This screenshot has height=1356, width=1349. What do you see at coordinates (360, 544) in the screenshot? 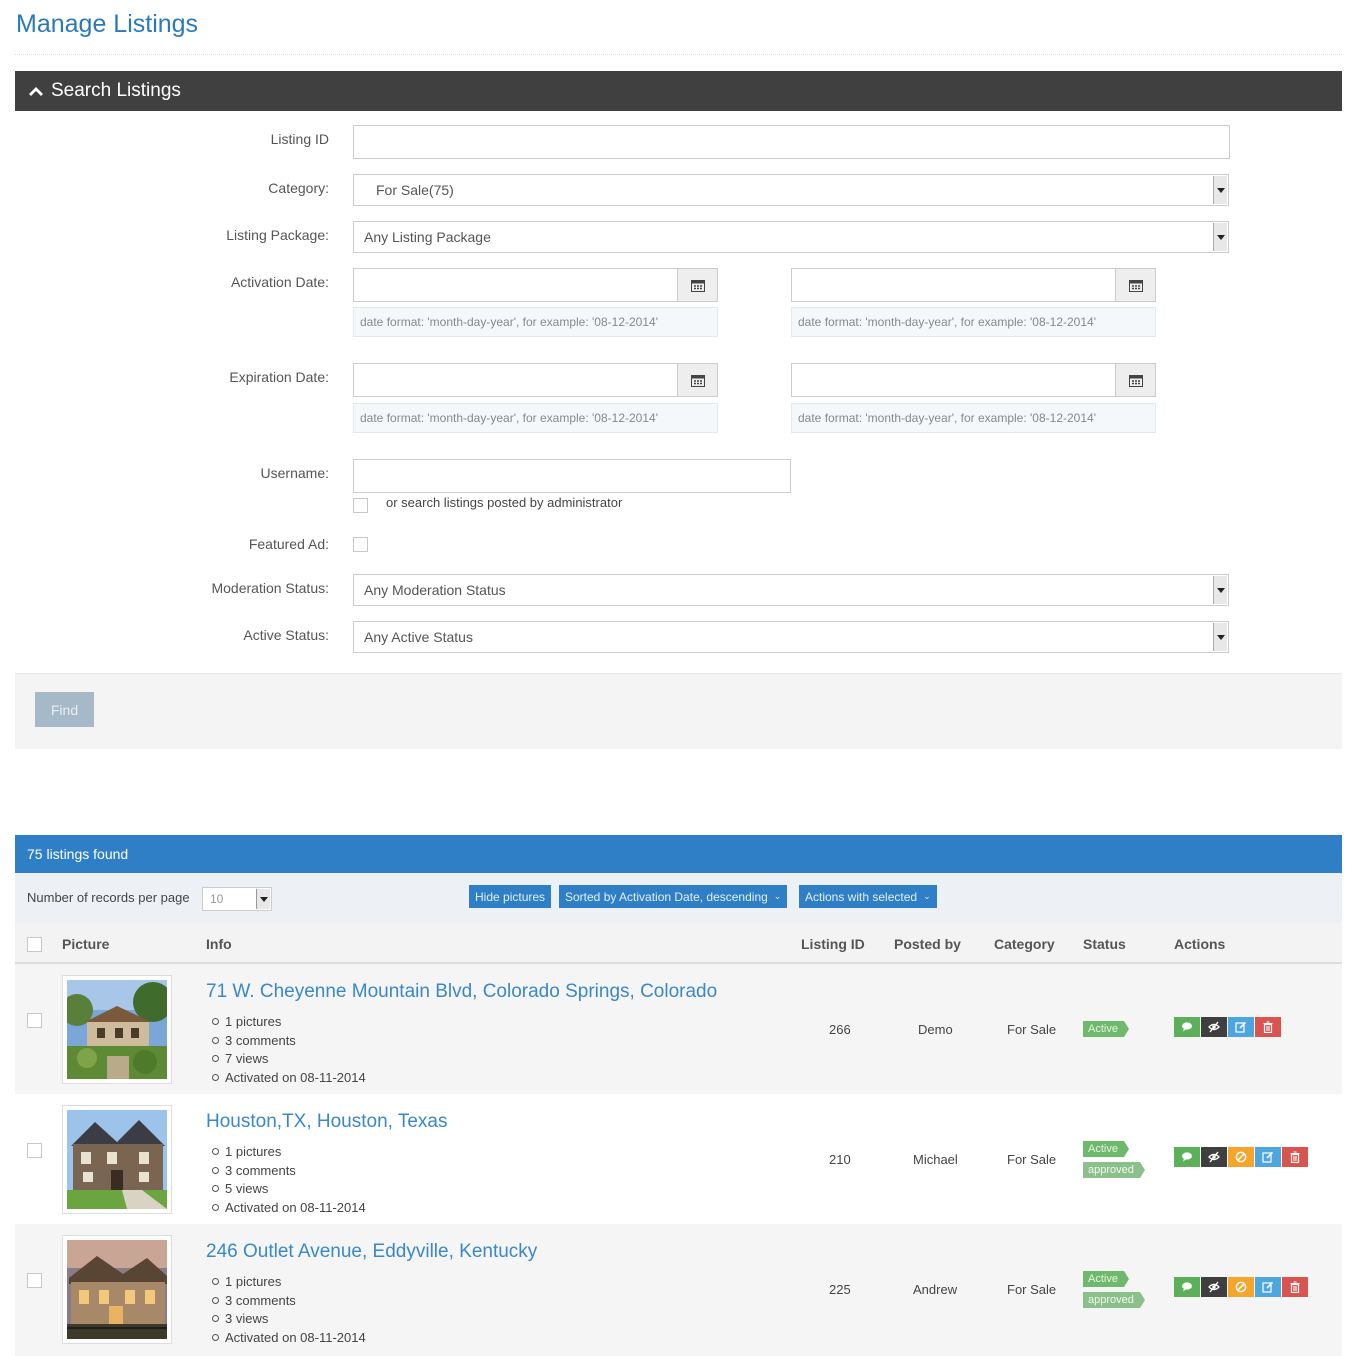
I see `featured-ad-checkbox` at bounding box center [360, 544].